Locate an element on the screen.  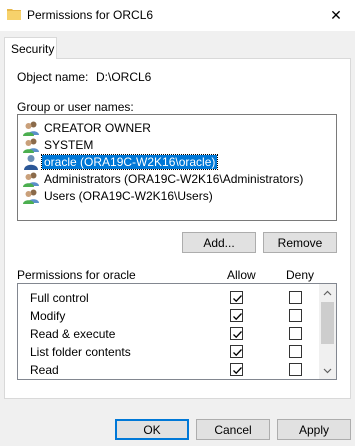
deny-list-folder-contents-checkbox is located at coordinates (295, 351).